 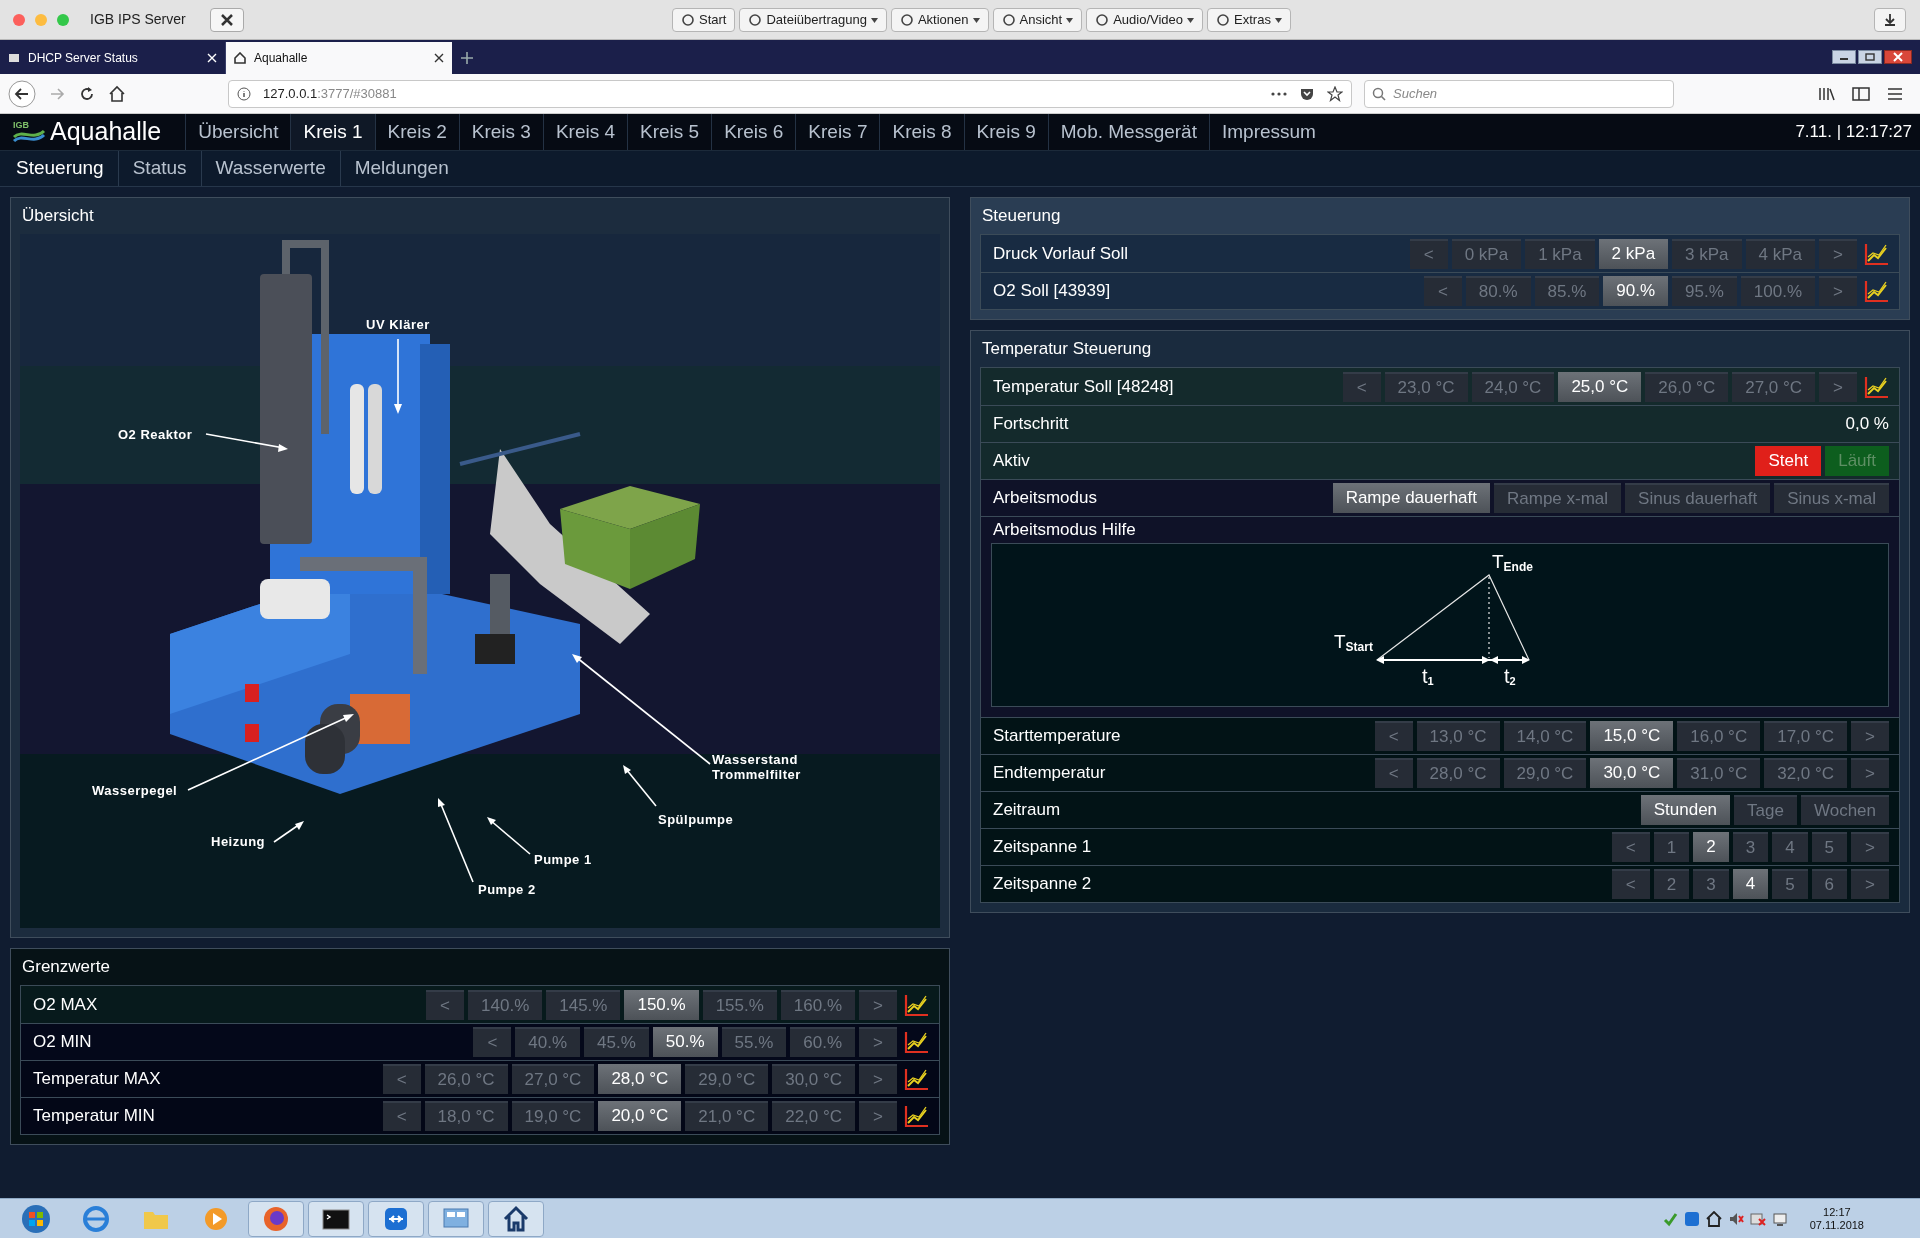 What do you see at coordinates (553, 1116) in the screenshot?
I see `option-button: 19,0 °C` at bounding box center [553, 1116].